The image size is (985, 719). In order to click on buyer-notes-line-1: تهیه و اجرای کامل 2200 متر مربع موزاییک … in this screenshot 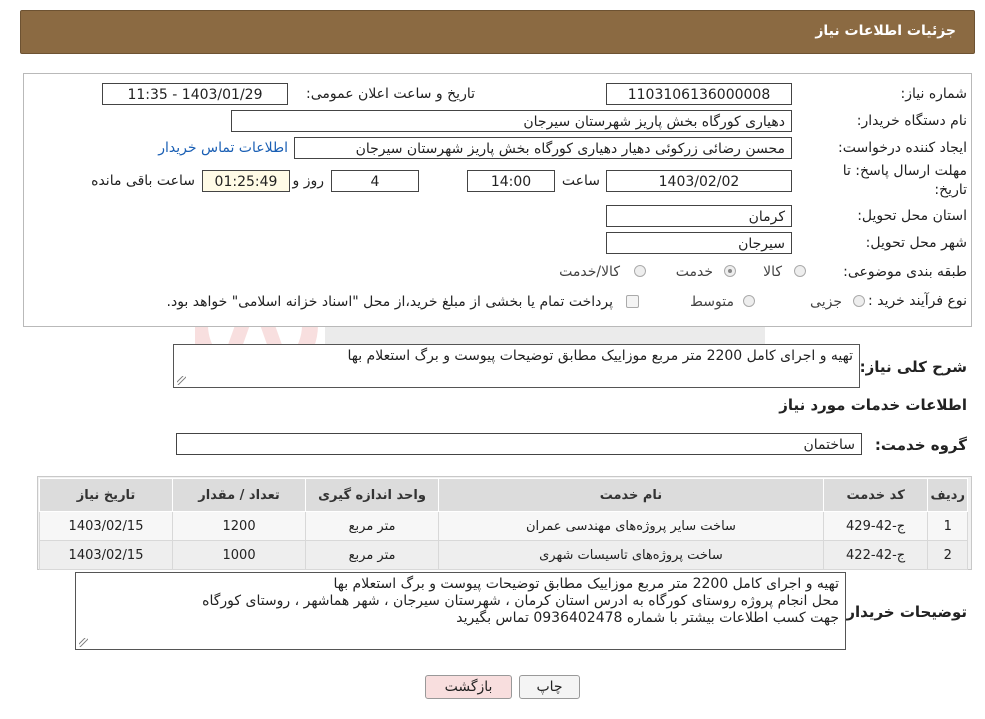, I will do `click(586, 584)`.